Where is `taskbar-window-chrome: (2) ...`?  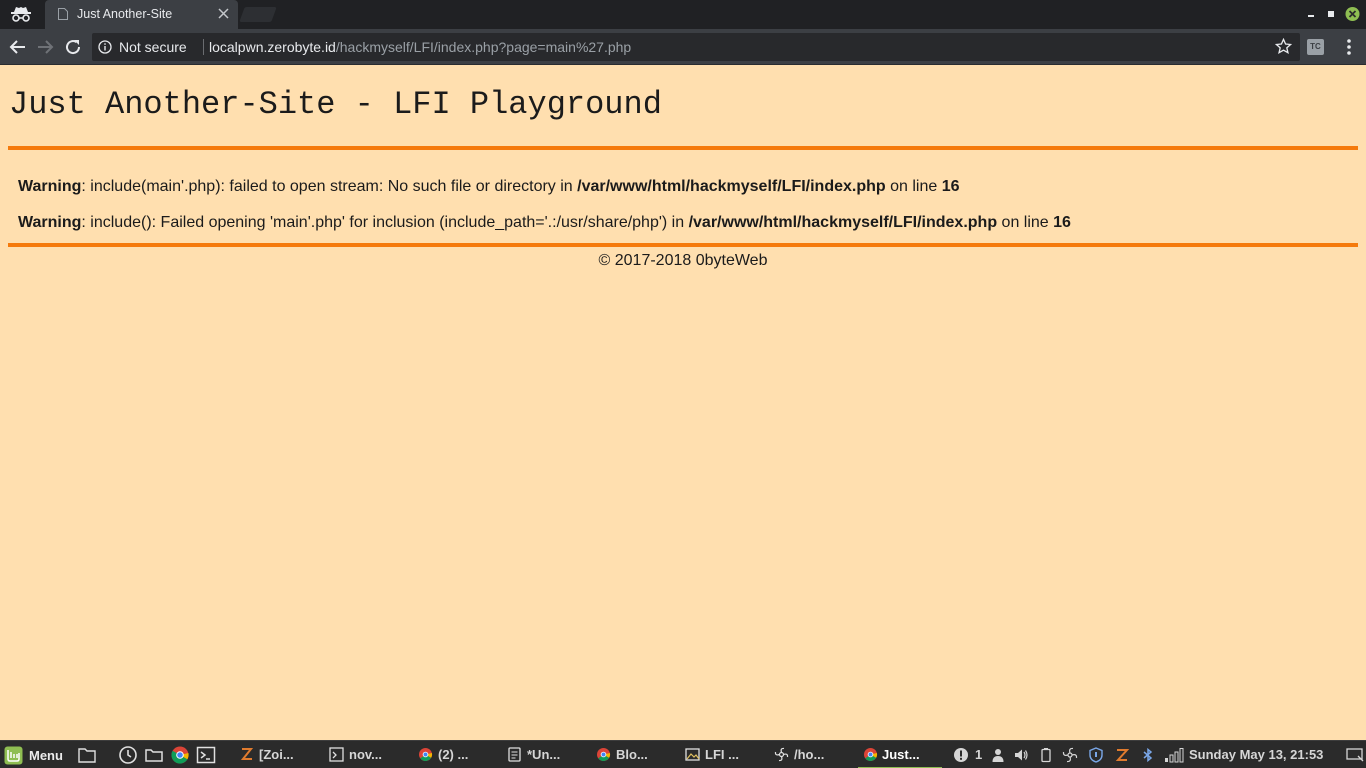 taskbar-window-chrome: (2) ... is located at coordinates (458, 754).